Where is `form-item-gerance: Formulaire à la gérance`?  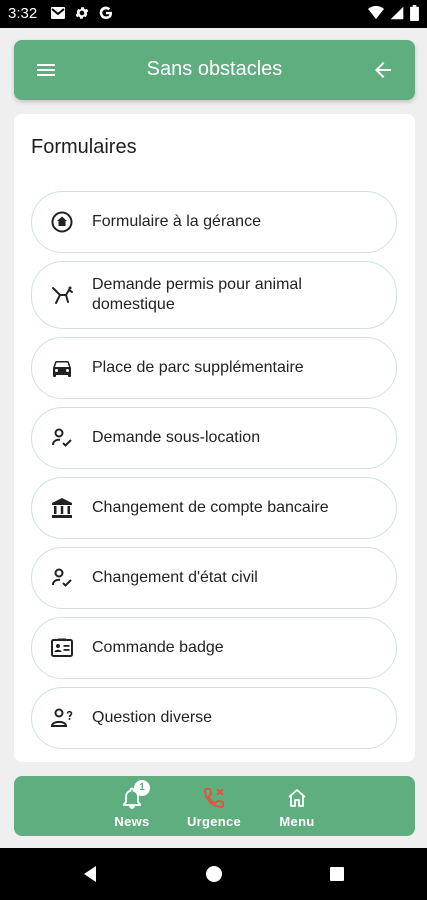
form-item-gerance: Formulaire à la gérance is located at coordinates (214, 222).